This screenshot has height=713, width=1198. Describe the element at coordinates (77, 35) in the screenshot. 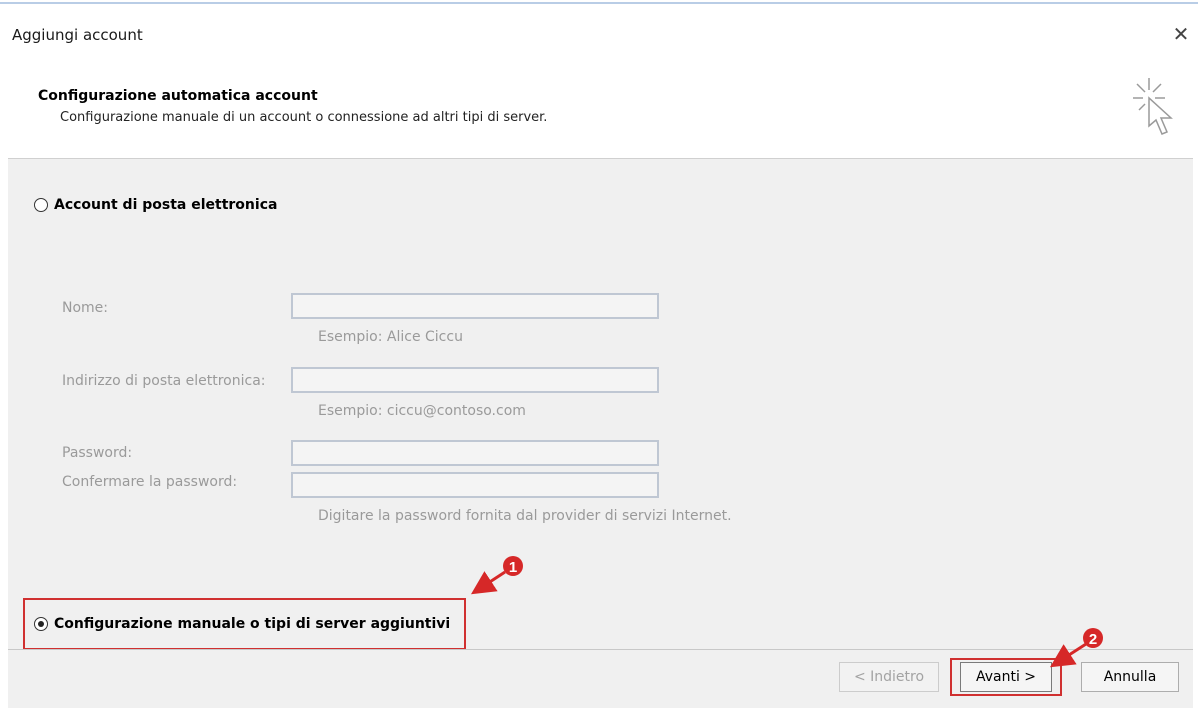

I see `dialog-title: Aggiungi account` at that location.